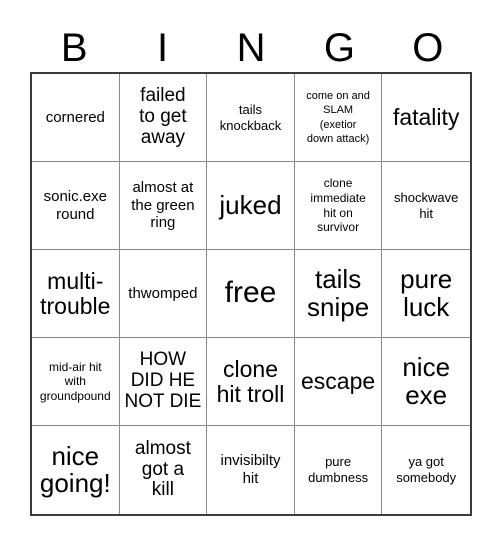 This screenshot has height=544, width=500. I want to click on bingo-cell-r4c2: HOW DID HE NOT DIE, so click(163, 382).